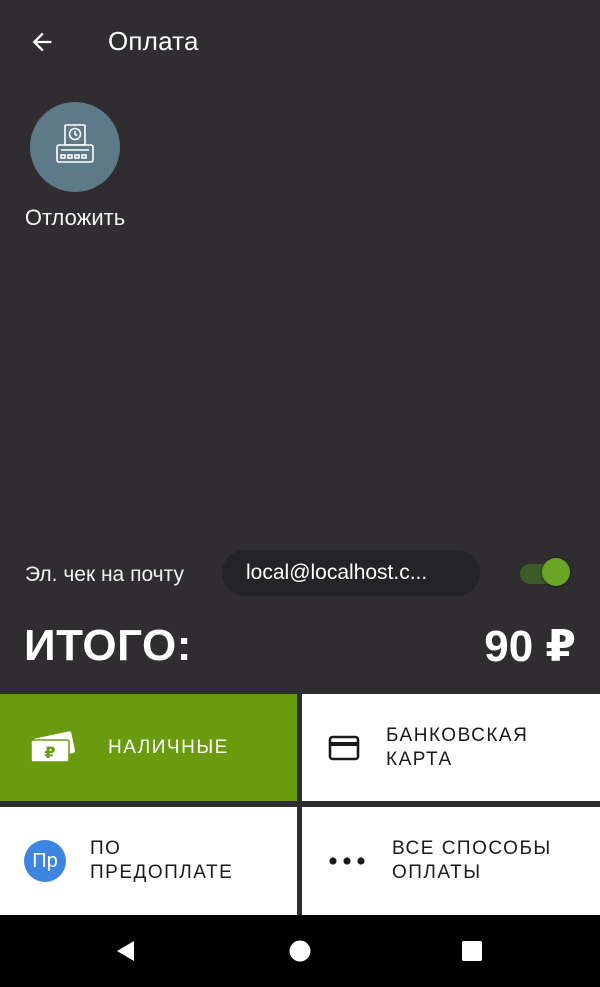 Image resolution: width=600 pixels, height=987 pixels. I want to click on total-value: 90 ₽, so click(530, 646).